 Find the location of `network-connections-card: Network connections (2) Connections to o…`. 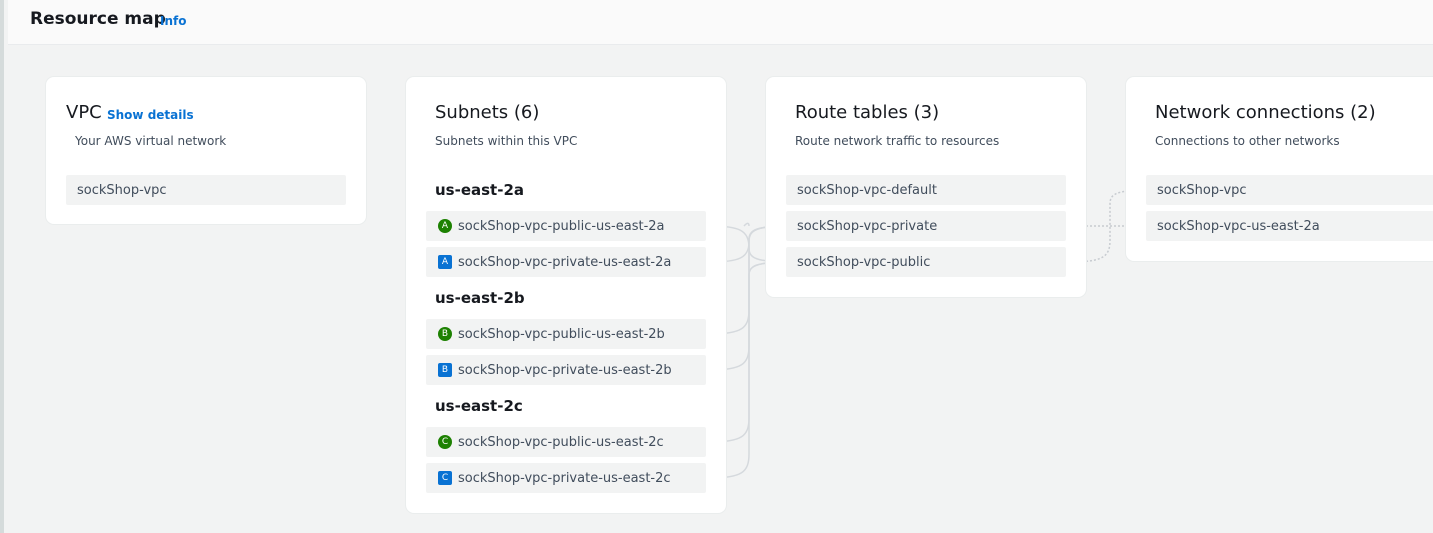

network-connections-card: Network connections (2) Connections to o… is located at coordinates (1279, 169).